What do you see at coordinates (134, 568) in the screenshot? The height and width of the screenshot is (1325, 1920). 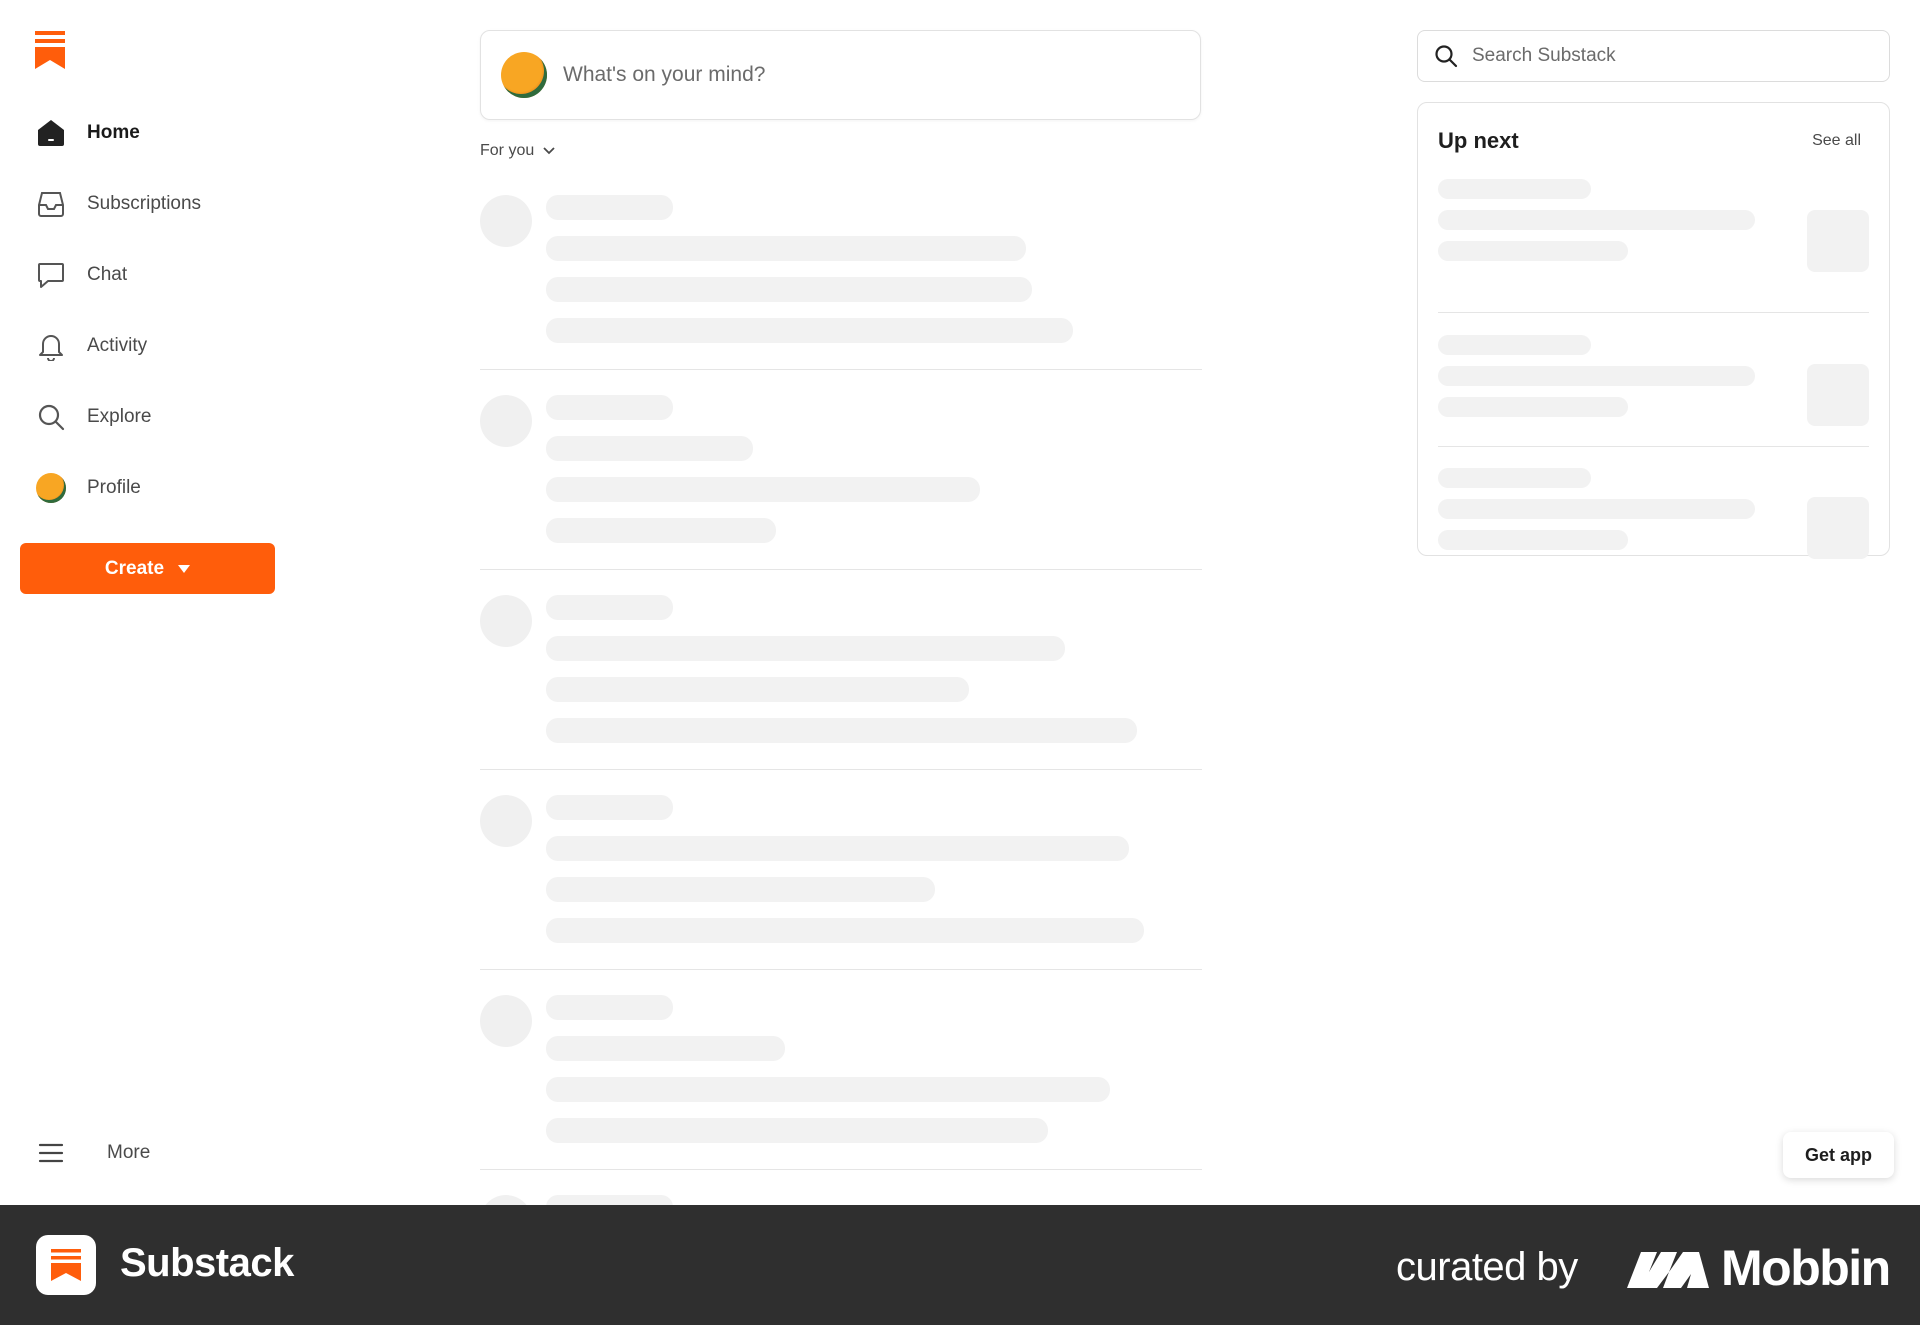 I see `create-button-label: Create` at bounding box center [134, 568].